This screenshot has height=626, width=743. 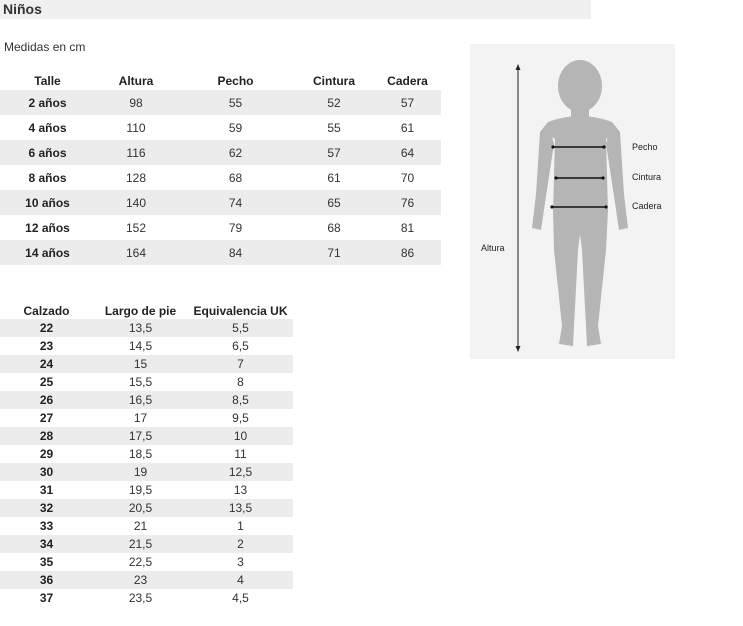 What do you see at coordinates (235, 202) in the screenshot?
I see `size-row-cell: 74` at bounding box center [235, 202].